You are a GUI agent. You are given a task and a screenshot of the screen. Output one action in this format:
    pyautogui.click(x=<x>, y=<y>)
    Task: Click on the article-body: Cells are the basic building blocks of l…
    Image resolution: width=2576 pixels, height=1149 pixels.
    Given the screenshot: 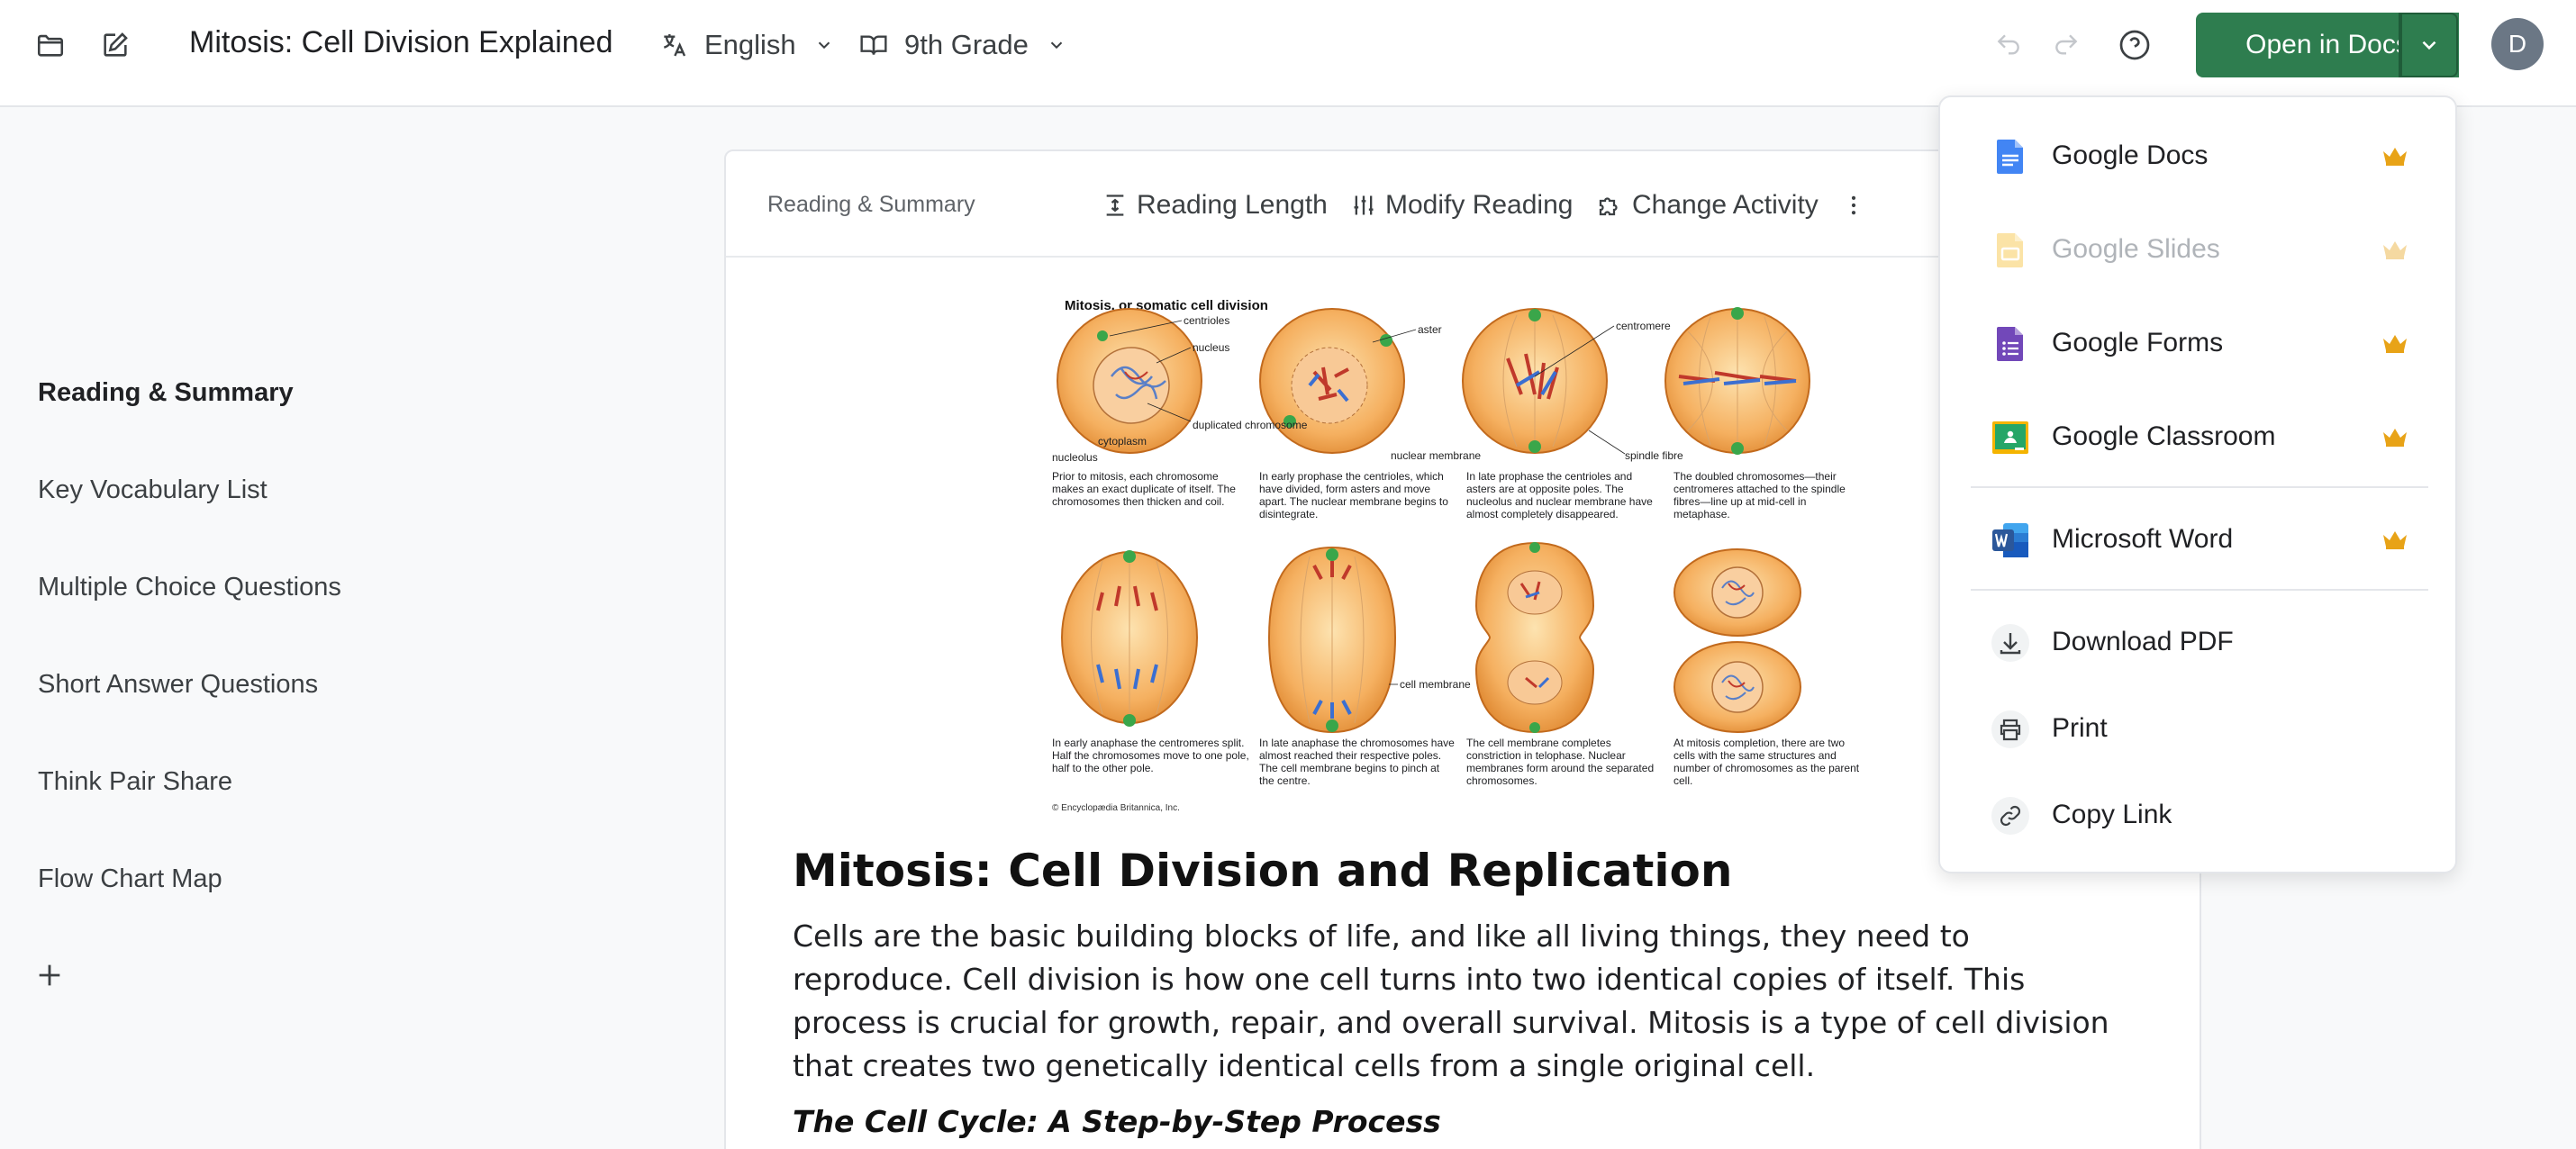 What is the action you would take?
    pyautogui.click(x=1451, y=1000)
    